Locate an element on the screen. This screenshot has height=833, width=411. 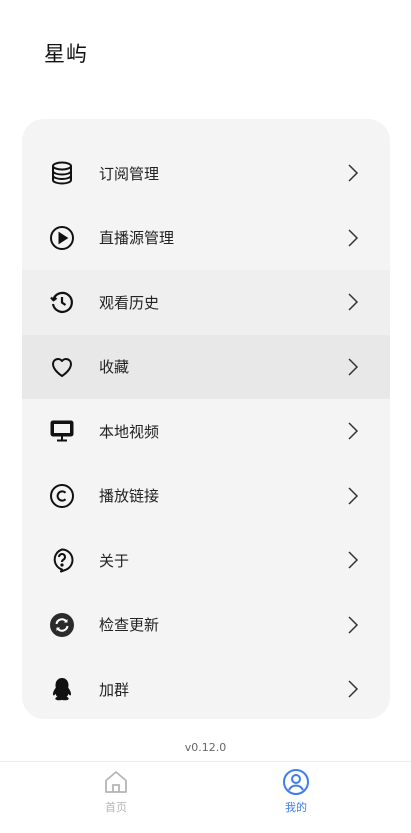
menu-item-label: 关于 is located at coordinates (114, 560).